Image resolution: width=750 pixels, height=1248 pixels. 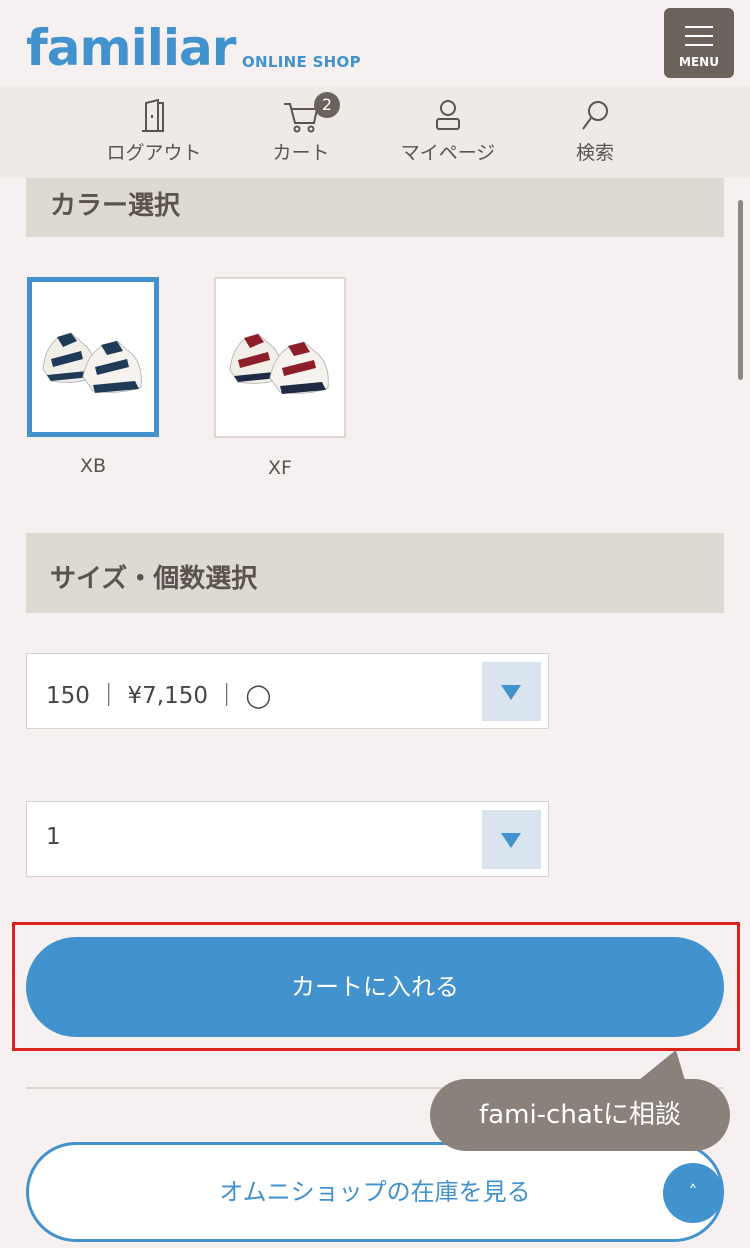 What do you see at coordinates (280, 468) in the screenshot?
I see `color-label-xf: XF` at bounding box center [280, 468].